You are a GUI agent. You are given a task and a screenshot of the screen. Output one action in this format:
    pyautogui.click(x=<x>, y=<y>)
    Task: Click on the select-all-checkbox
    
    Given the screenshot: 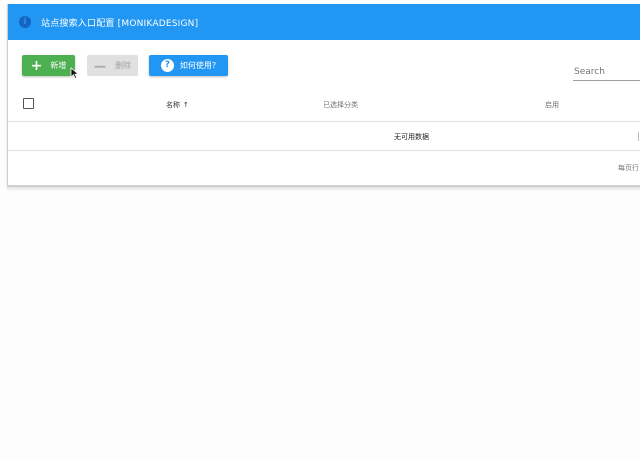 What is the action you would take?
    pyautogui.click(x=28, y=103)
    